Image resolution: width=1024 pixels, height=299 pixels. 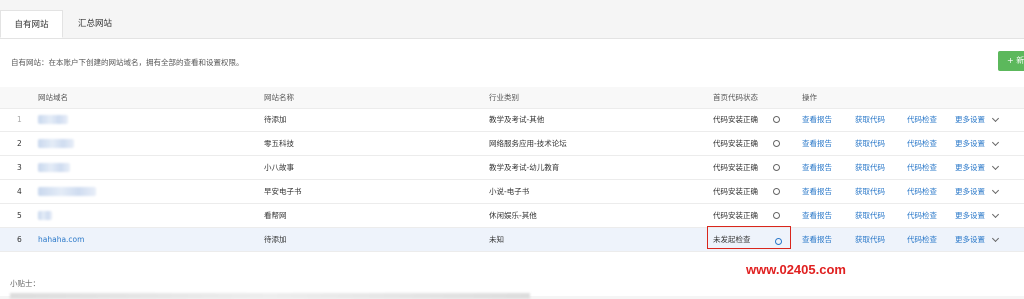 I want to click on site-industry: 网络服务应用-技术论坛, so click(x=528, y=143).